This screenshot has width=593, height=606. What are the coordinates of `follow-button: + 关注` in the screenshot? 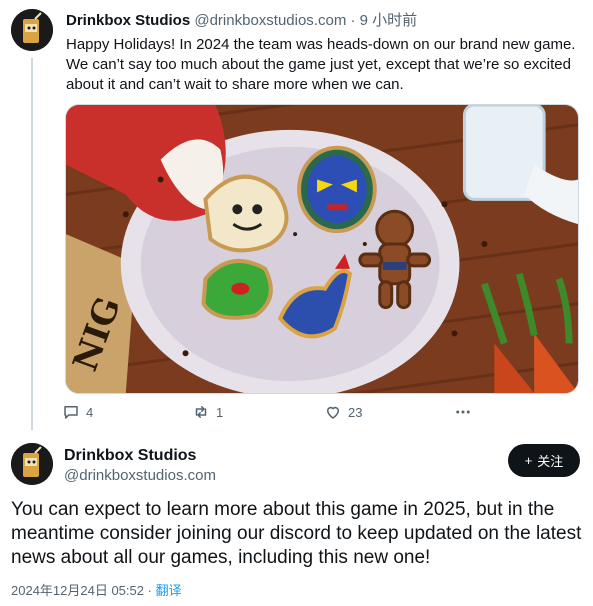 It's located at (544, 460).